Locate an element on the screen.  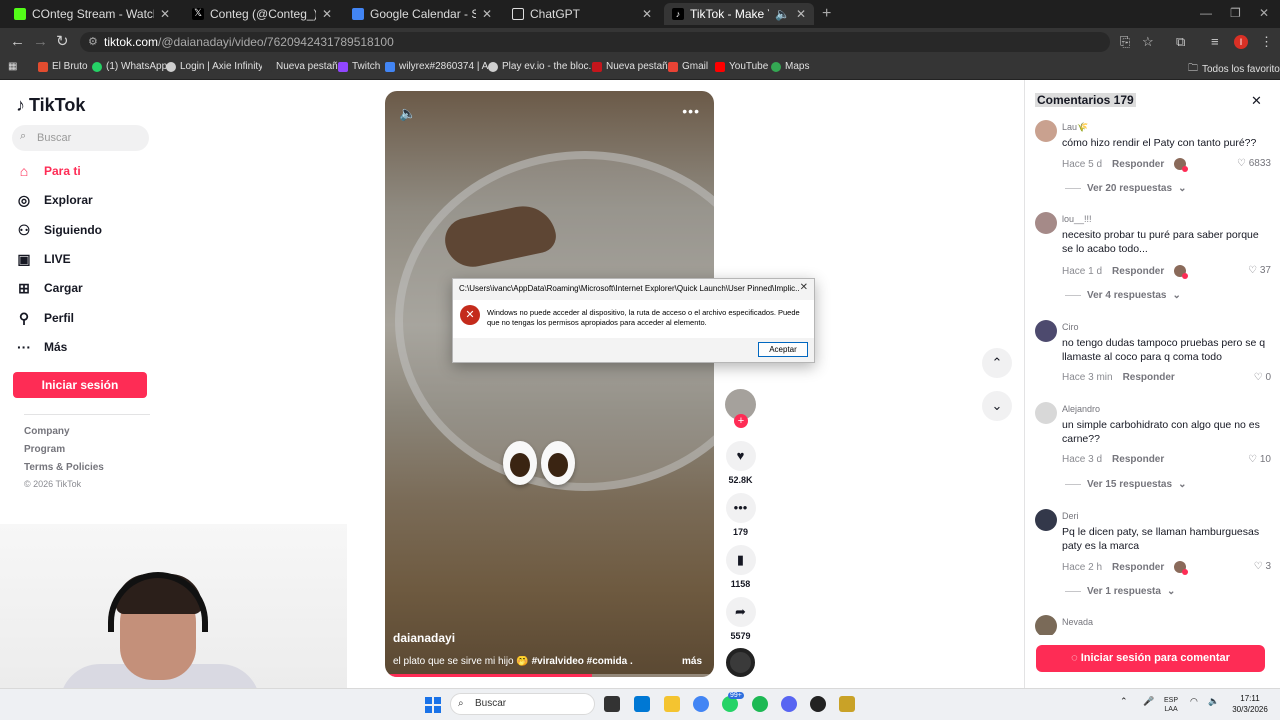
reload-icon: ↻ is located at coordinates (62, 42).